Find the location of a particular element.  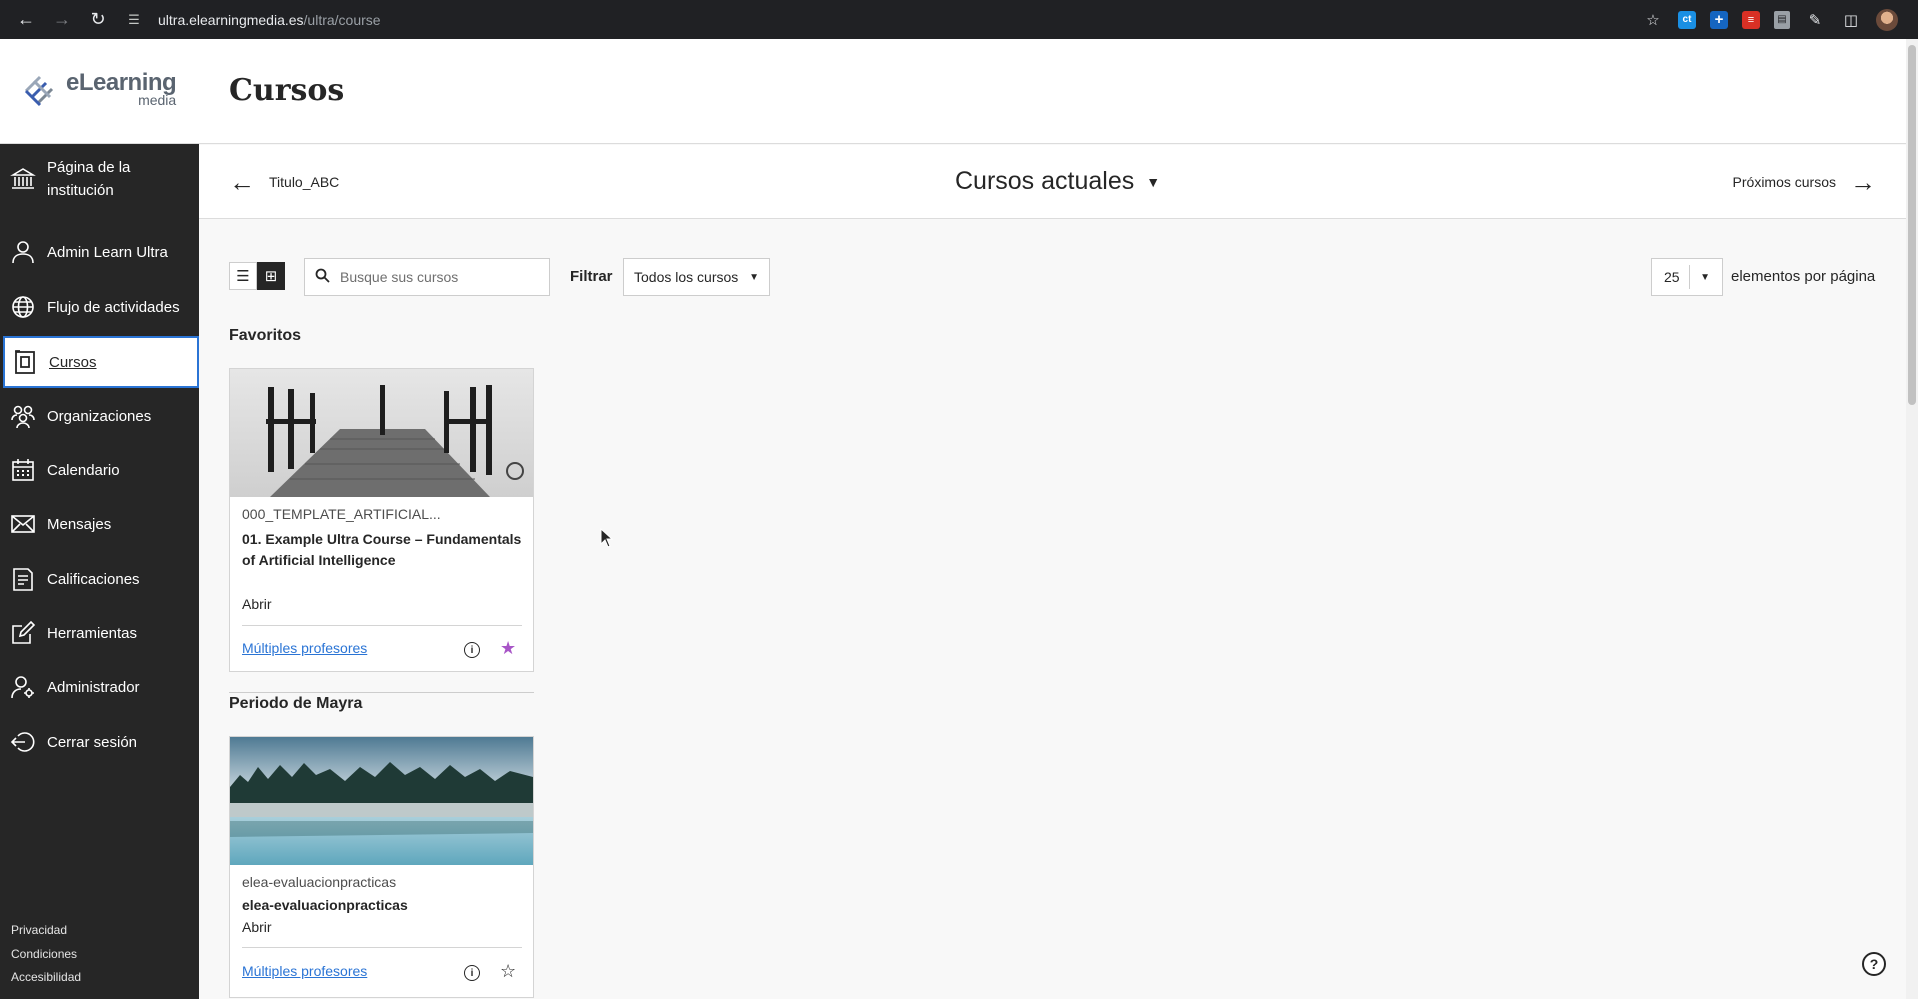

filter-label: Filtrar is located at coordinates (591, 276).